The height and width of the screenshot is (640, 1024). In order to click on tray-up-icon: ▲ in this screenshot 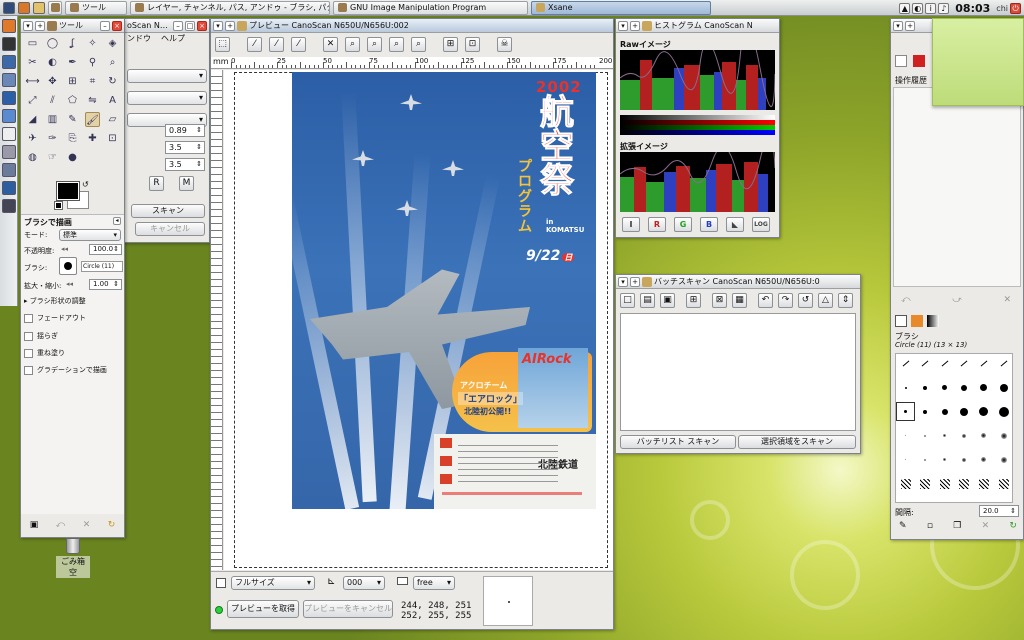, I will do `click(905, 8)`.